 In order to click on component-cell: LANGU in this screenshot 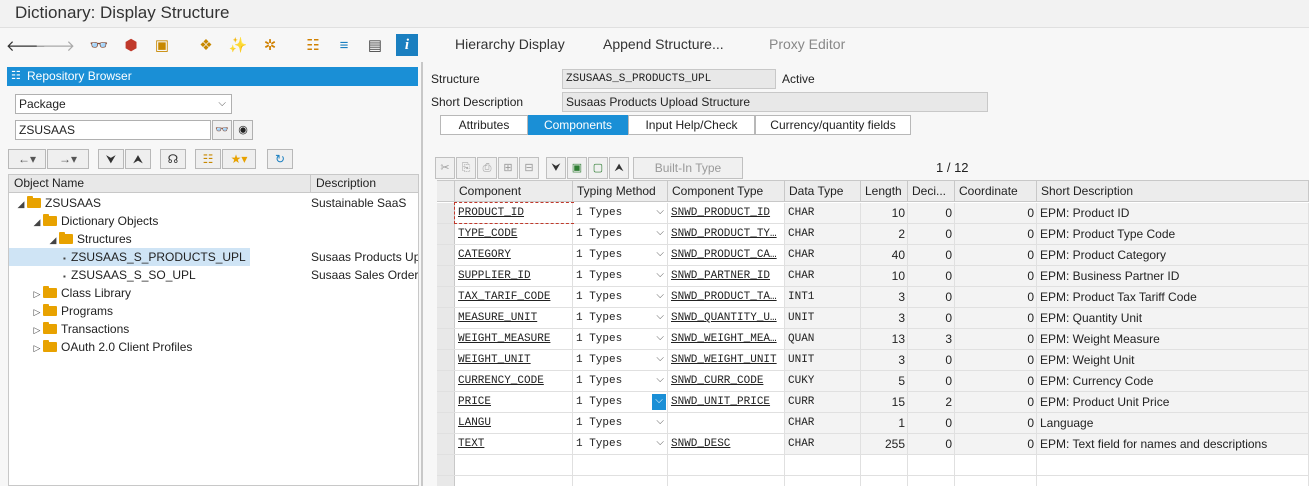, I will do `click(514, 423)`.